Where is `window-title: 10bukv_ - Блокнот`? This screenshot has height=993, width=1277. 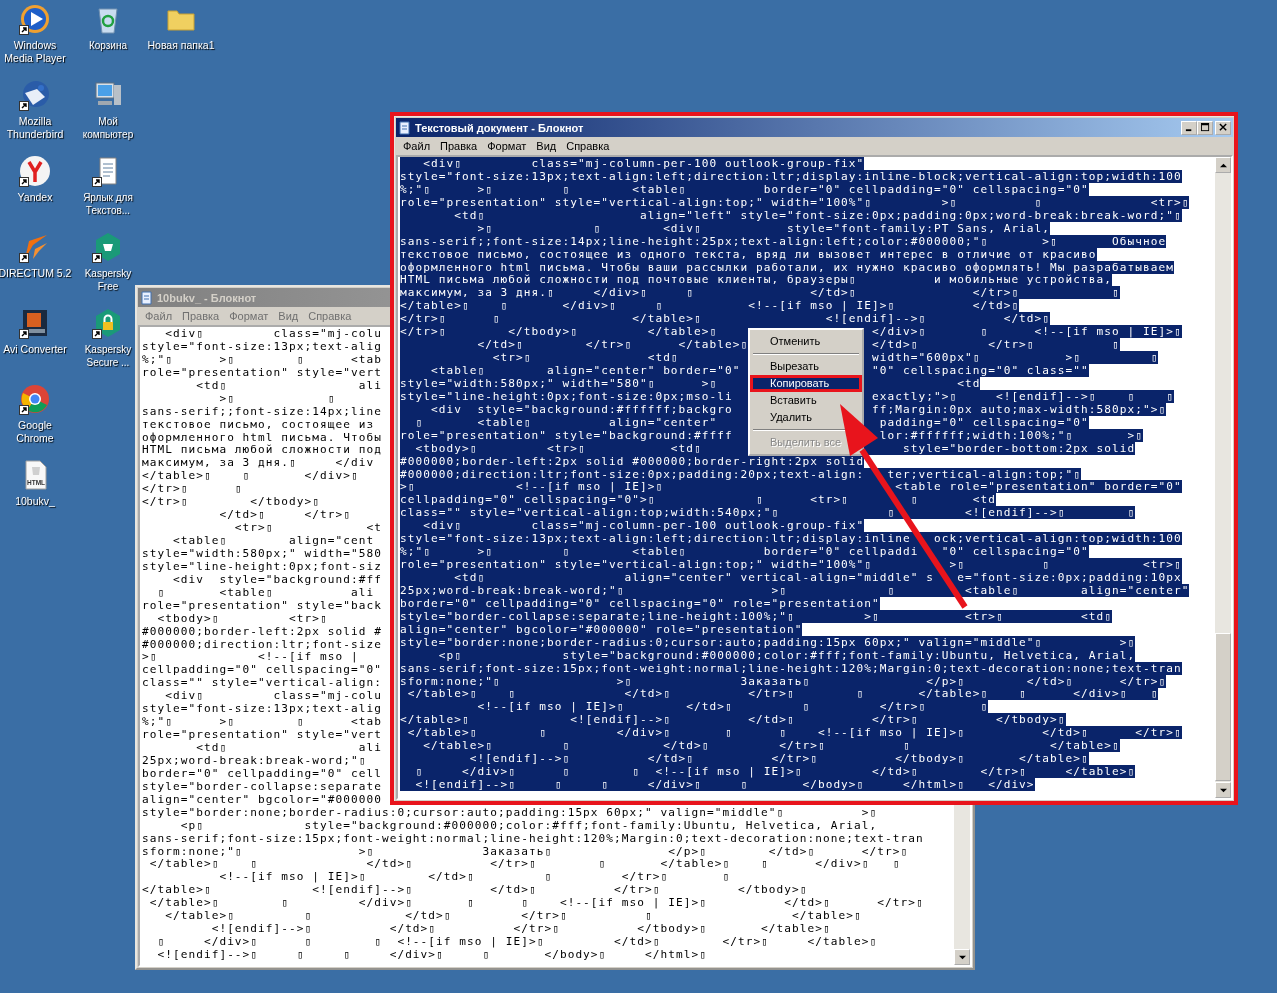 window-title: 10bukv_ - Блокнот is located at coordinates (207, 297).